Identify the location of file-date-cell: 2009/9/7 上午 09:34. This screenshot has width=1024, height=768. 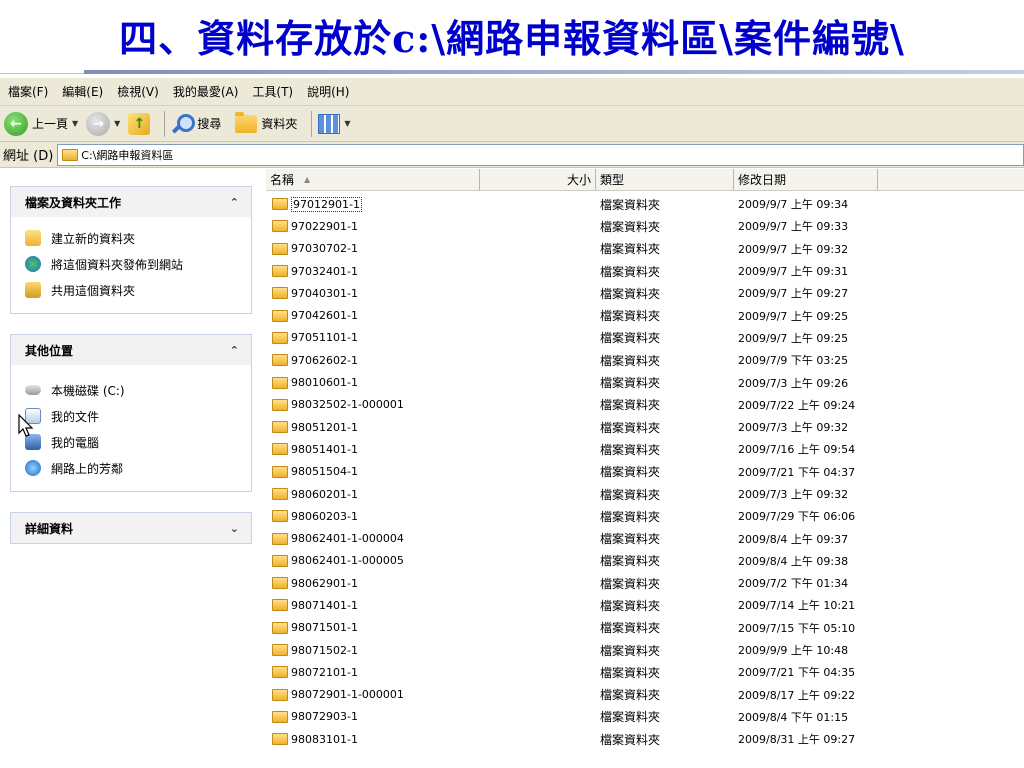
(793, 205).